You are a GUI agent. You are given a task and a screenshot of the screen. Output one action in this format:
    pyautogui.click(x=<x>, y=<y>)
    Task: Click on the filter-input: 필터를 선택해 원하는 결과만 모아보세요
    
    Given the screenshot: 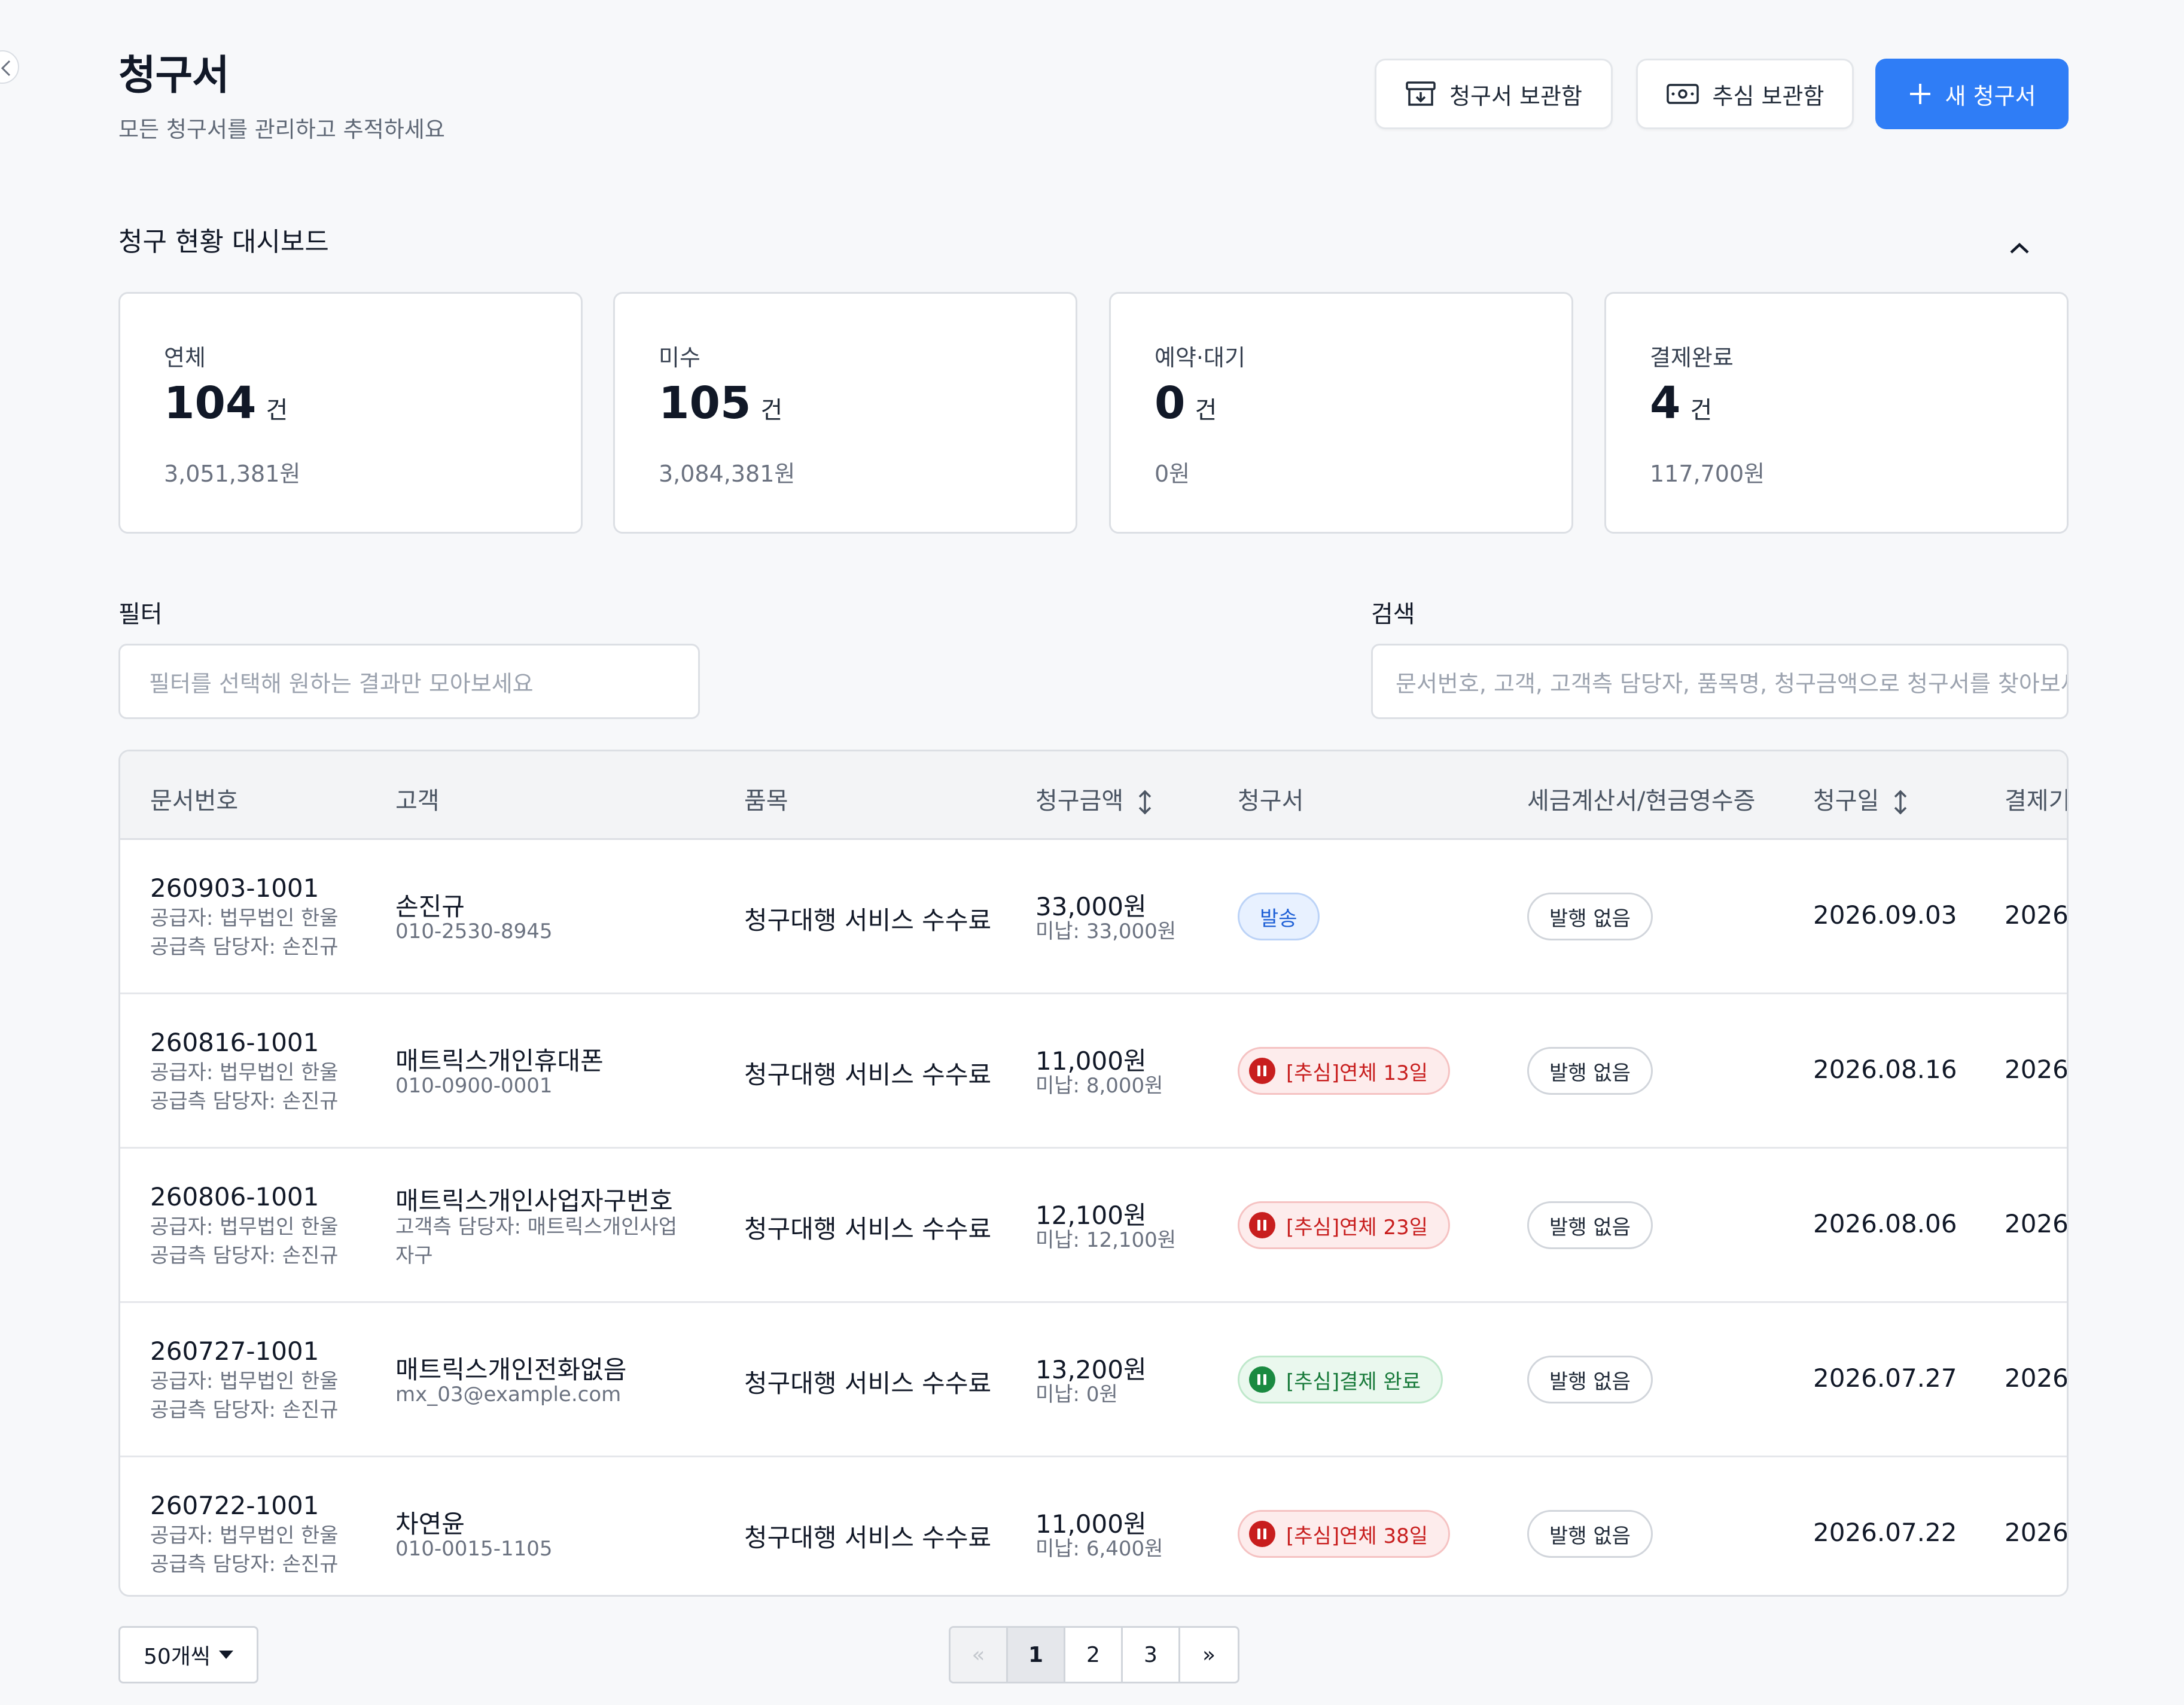 What is the action you would take?
    pyautogui.click(x=409, y=681)
    